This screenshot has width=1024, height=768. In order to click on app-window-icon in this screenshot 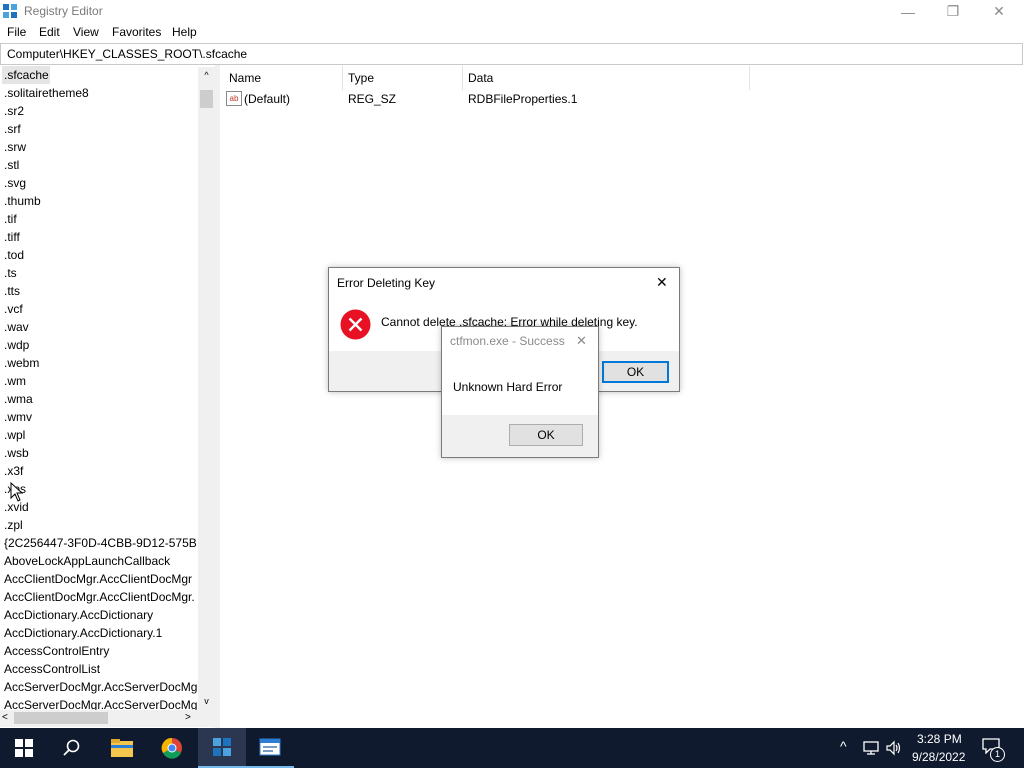, I will do `click(270, 747)`.